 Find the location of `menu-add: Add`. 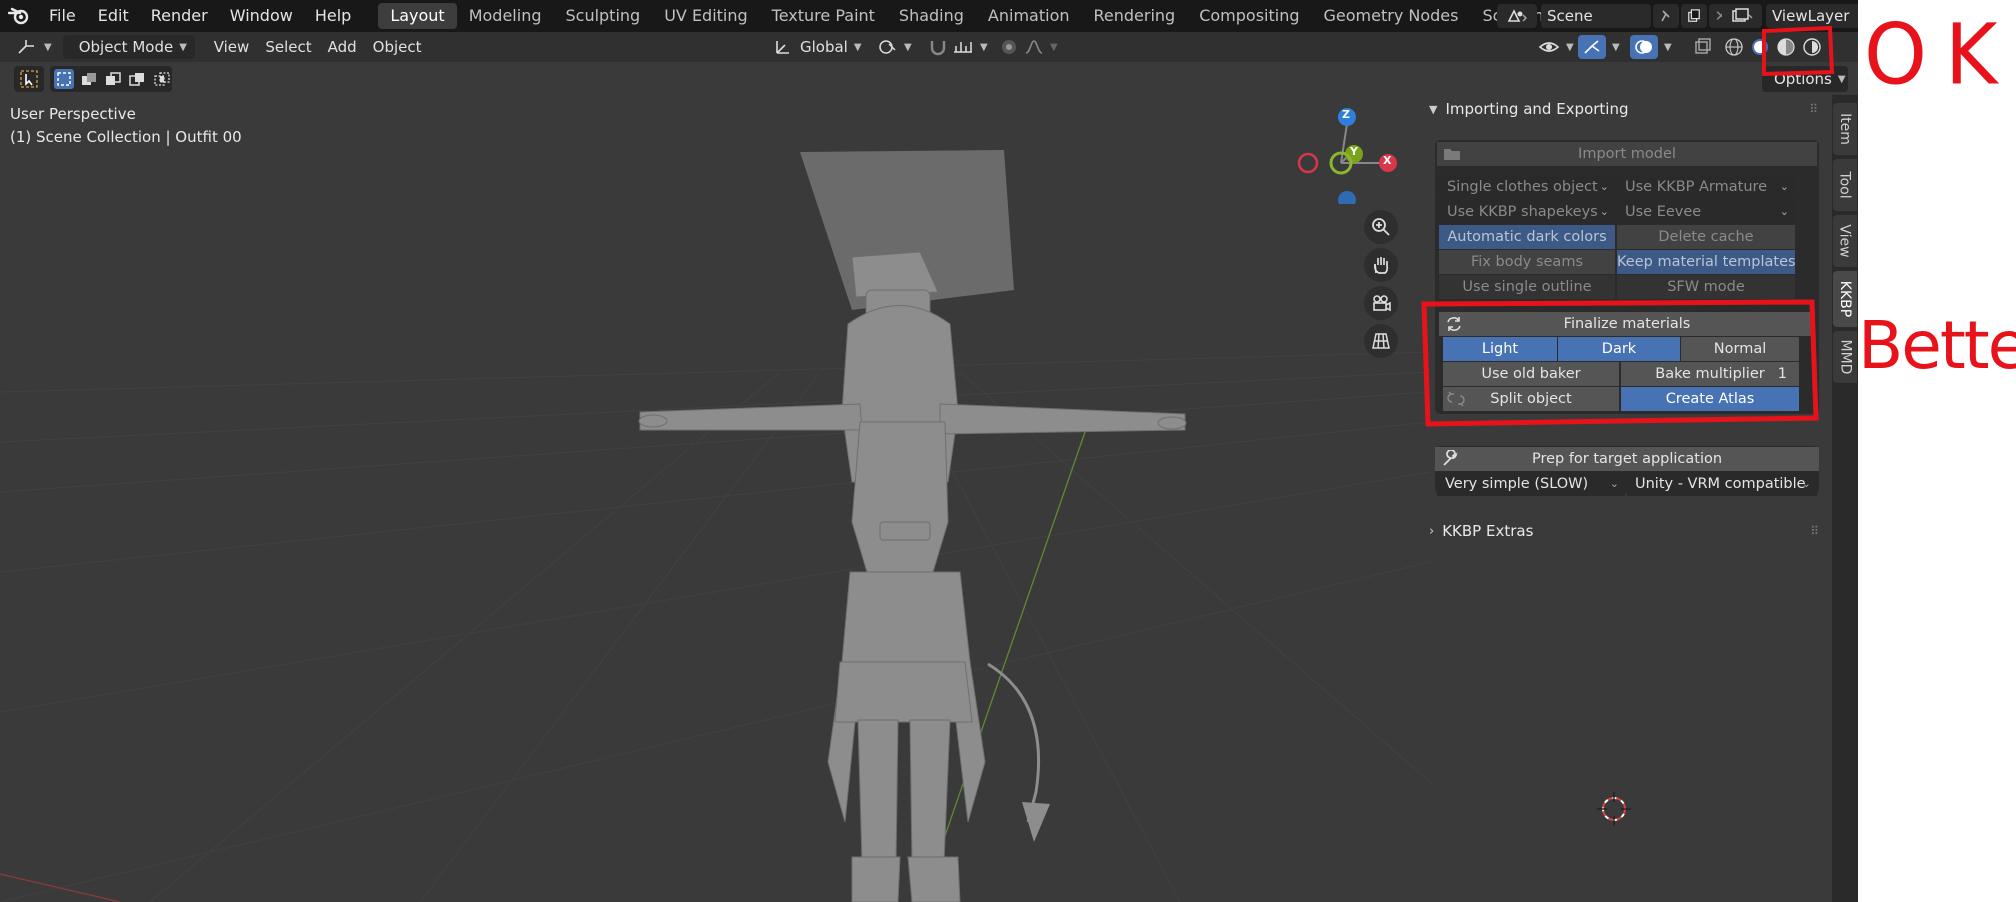

menu-add: Add is located at coordinates (342, 47).